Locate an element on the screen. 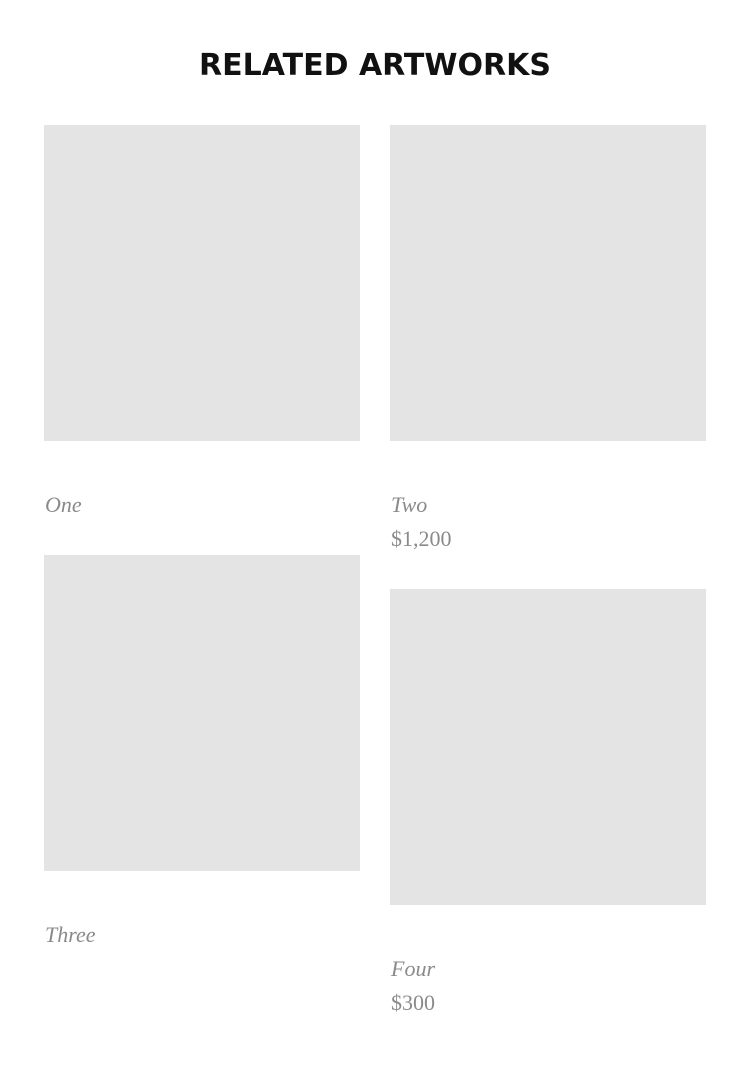 This screenshot has height=1089, width=750. artwork-price: $1,200 is located at coordinates (421, 538).